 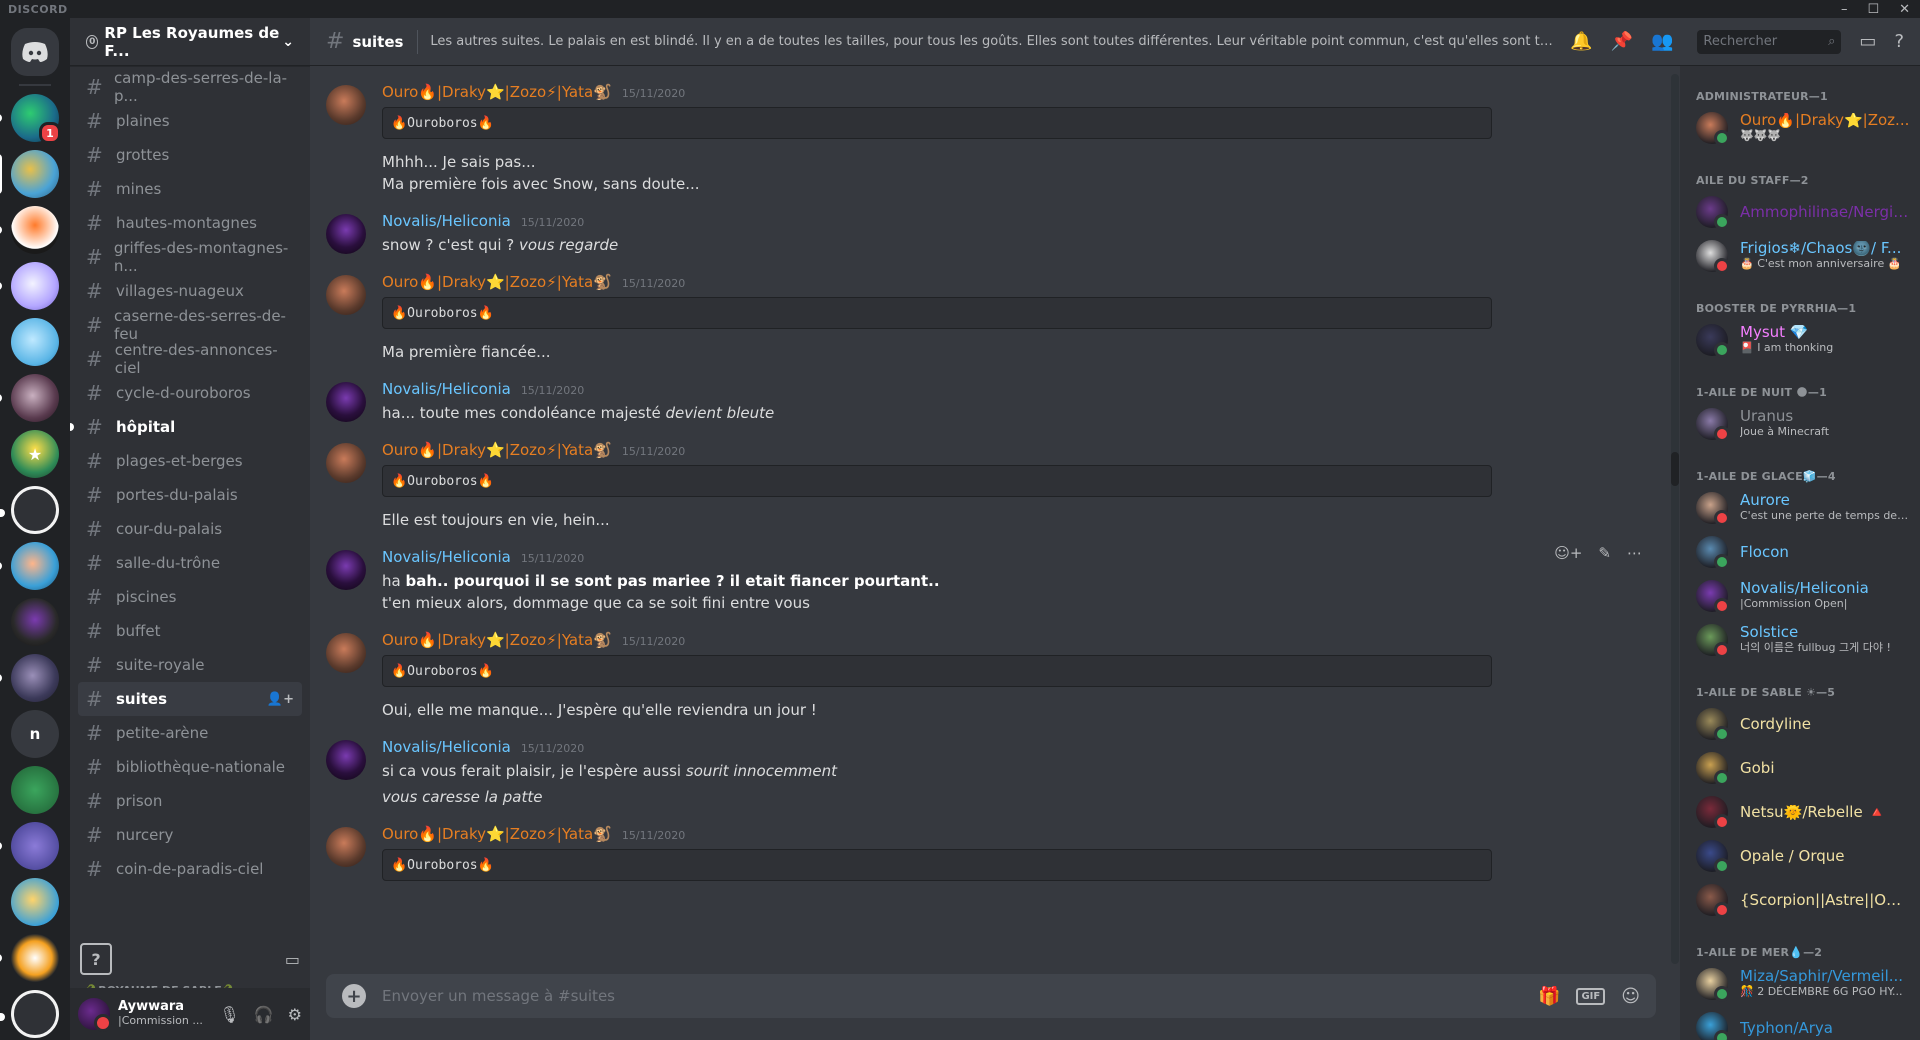 I want to click on maximize-icon: ☐, so click(x=1873, y=9).